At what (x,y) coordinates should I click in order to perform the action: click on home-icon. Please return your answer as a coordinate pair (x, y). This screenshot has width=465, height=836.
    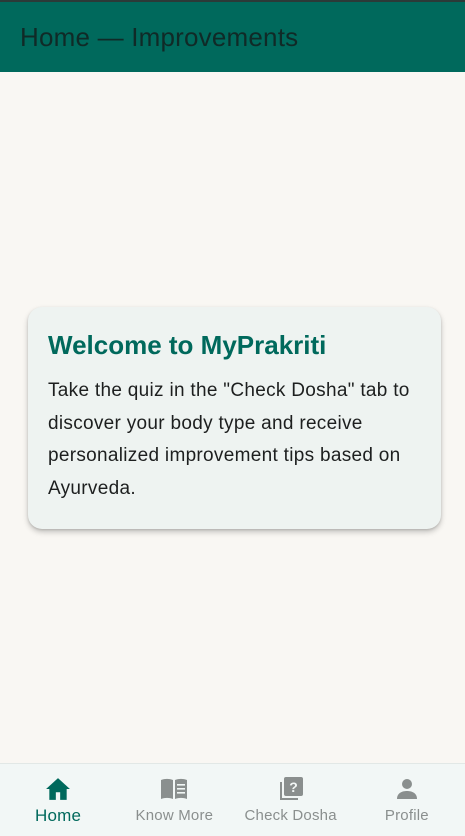
    Looking at the image, I should click on (58, 789).